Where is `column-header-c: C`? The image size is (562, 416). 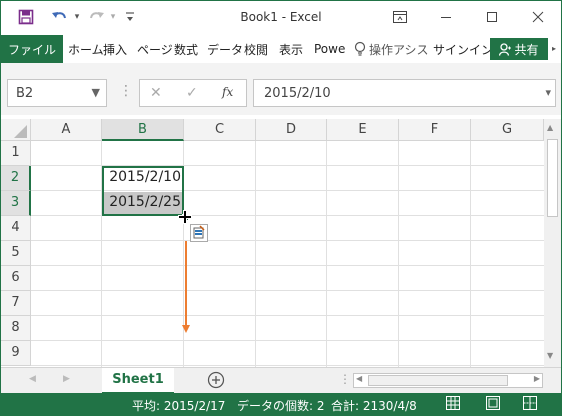 column-header-c: C is located at coordinates (220, 130).